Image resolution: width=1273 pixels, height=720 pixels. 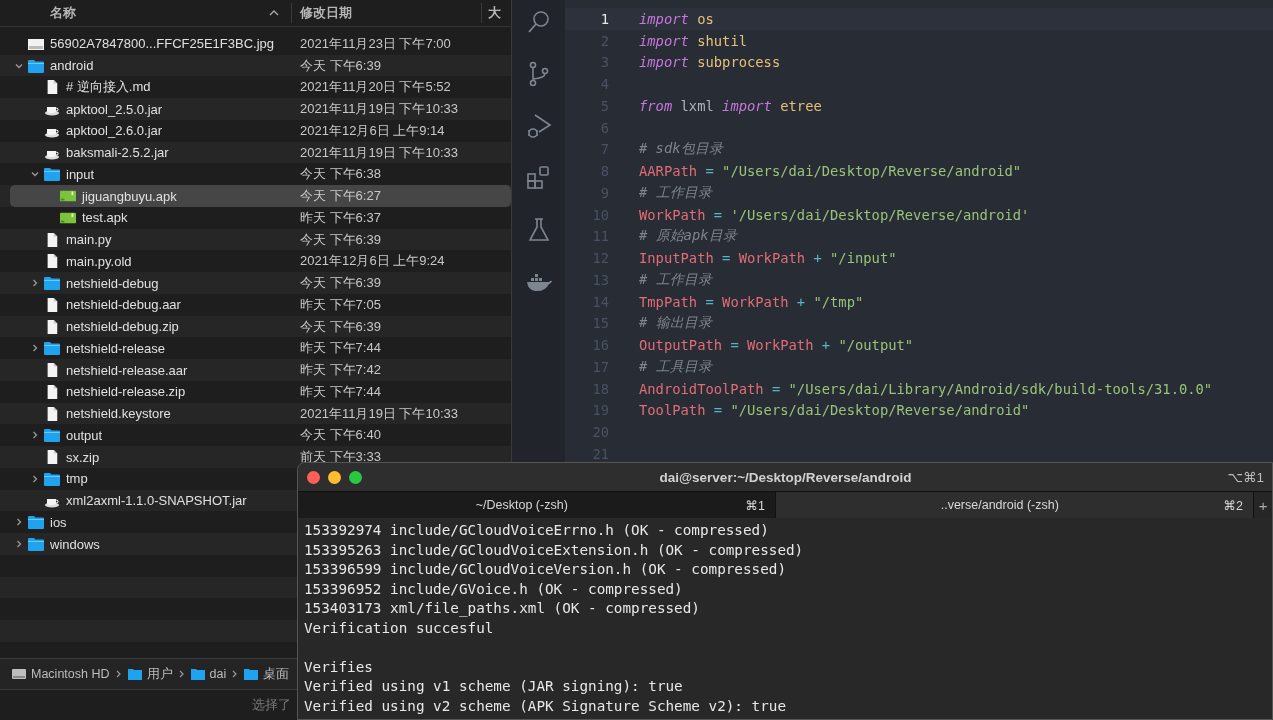 What do you see at coordinates (776, 345) in the screenshot?
I see `code-line: OutputPath = WorkPath + "/output"` at bounding box center [776, 345].